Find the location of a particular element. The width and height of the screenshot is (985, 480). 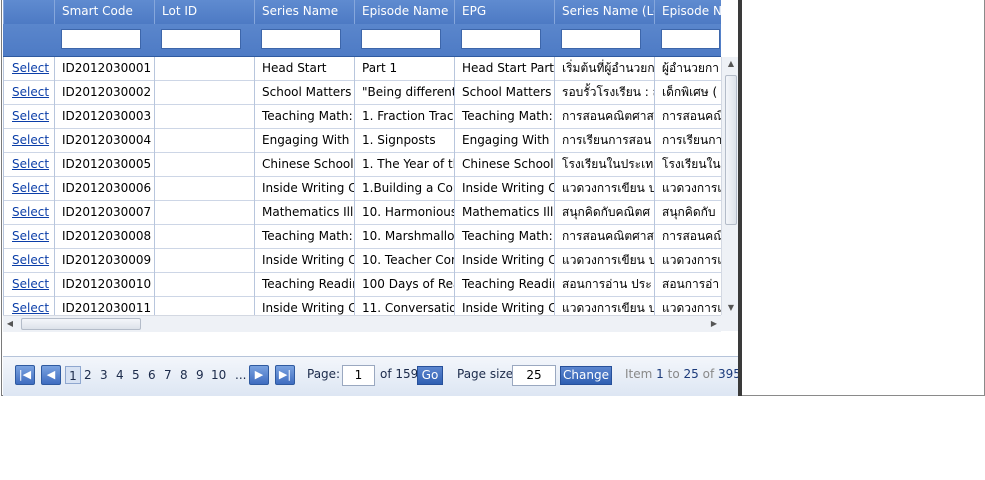

last-page-icon: ▶| is located at coordinates (285, 375).